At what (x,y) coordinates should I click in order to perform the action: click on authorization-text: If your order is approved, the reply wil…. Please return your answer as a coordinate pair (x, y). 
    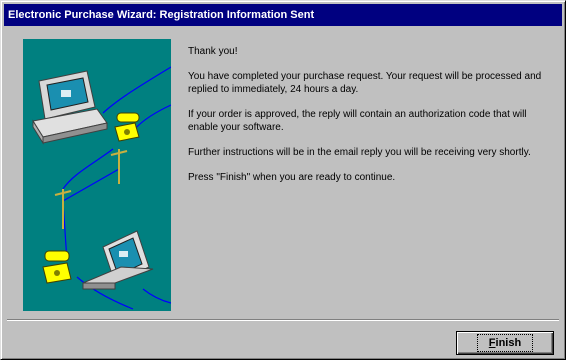
    Looking at the image, I should click on (357, 121).